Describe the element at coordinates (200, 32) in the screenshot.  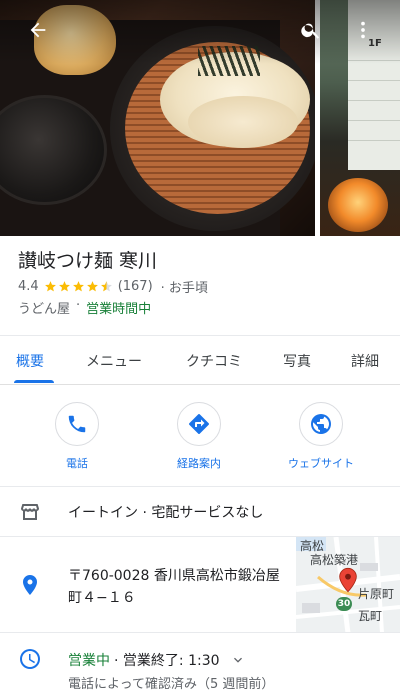
I see `top-bar` at that location.